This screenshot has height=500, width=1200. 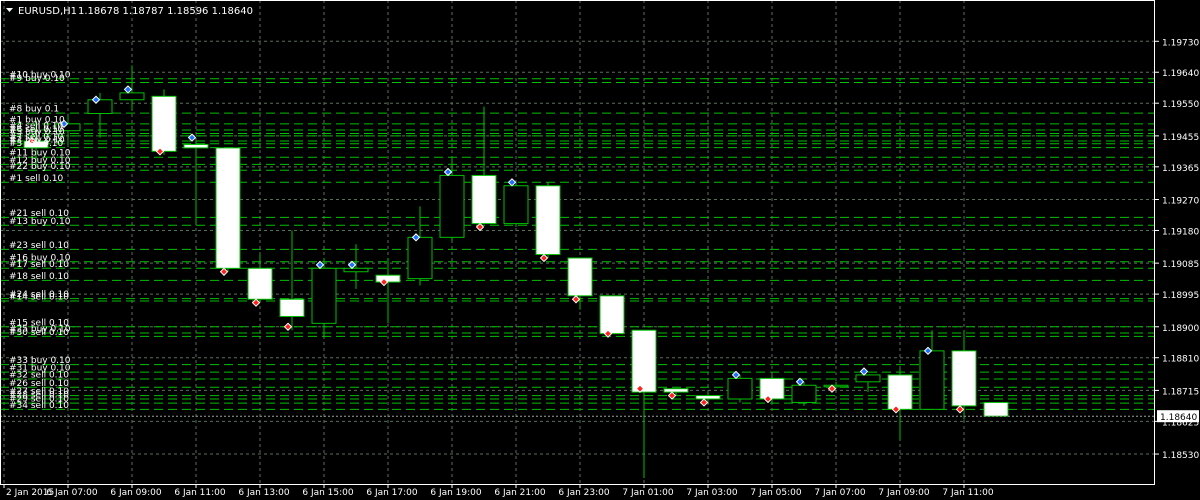 I want to click on order-label: #30 sell 0.10, so click(x=39, y=333).